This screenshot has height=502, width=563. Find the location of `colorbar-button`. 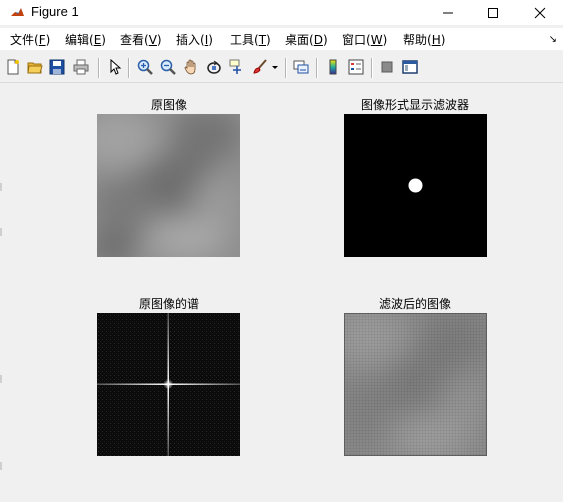

colorbar-button is located at coordinates (333, 67).